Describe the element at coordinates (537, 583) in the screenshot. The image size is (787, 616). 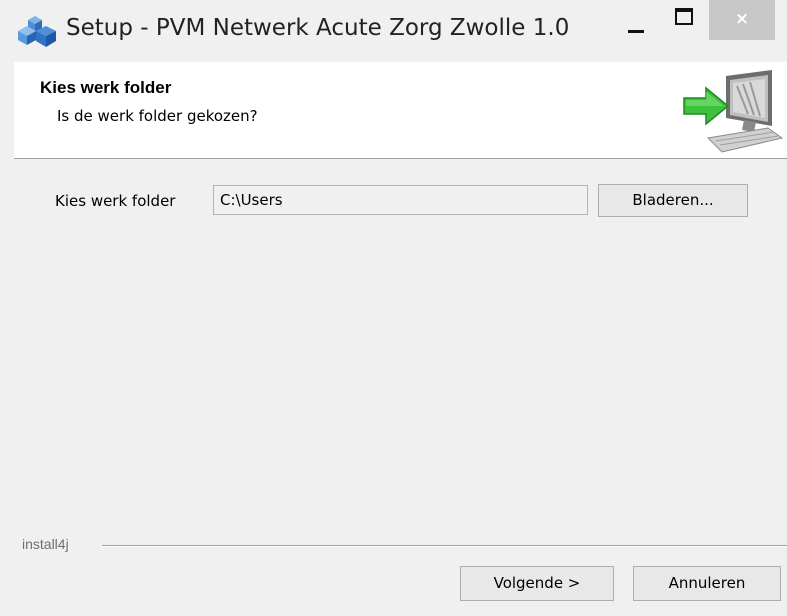
I see `next-button: Volgende >` at that location.